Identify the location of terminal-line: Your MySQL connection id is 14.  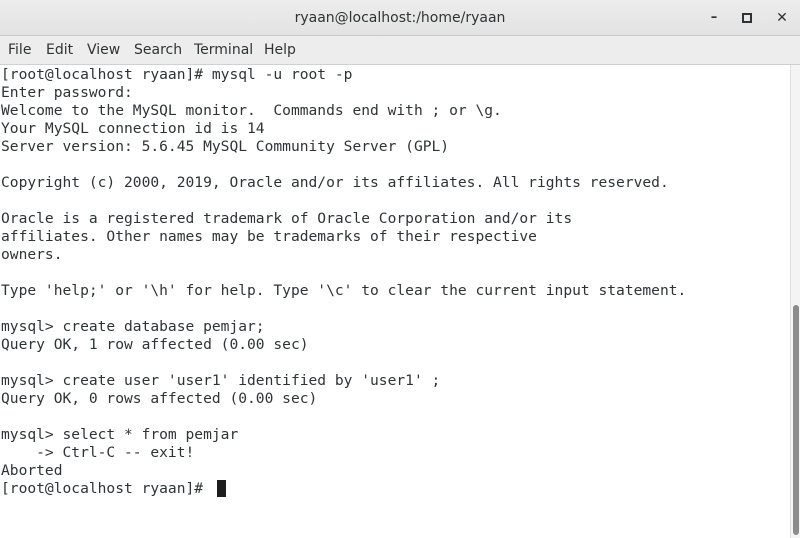
(133, 128).